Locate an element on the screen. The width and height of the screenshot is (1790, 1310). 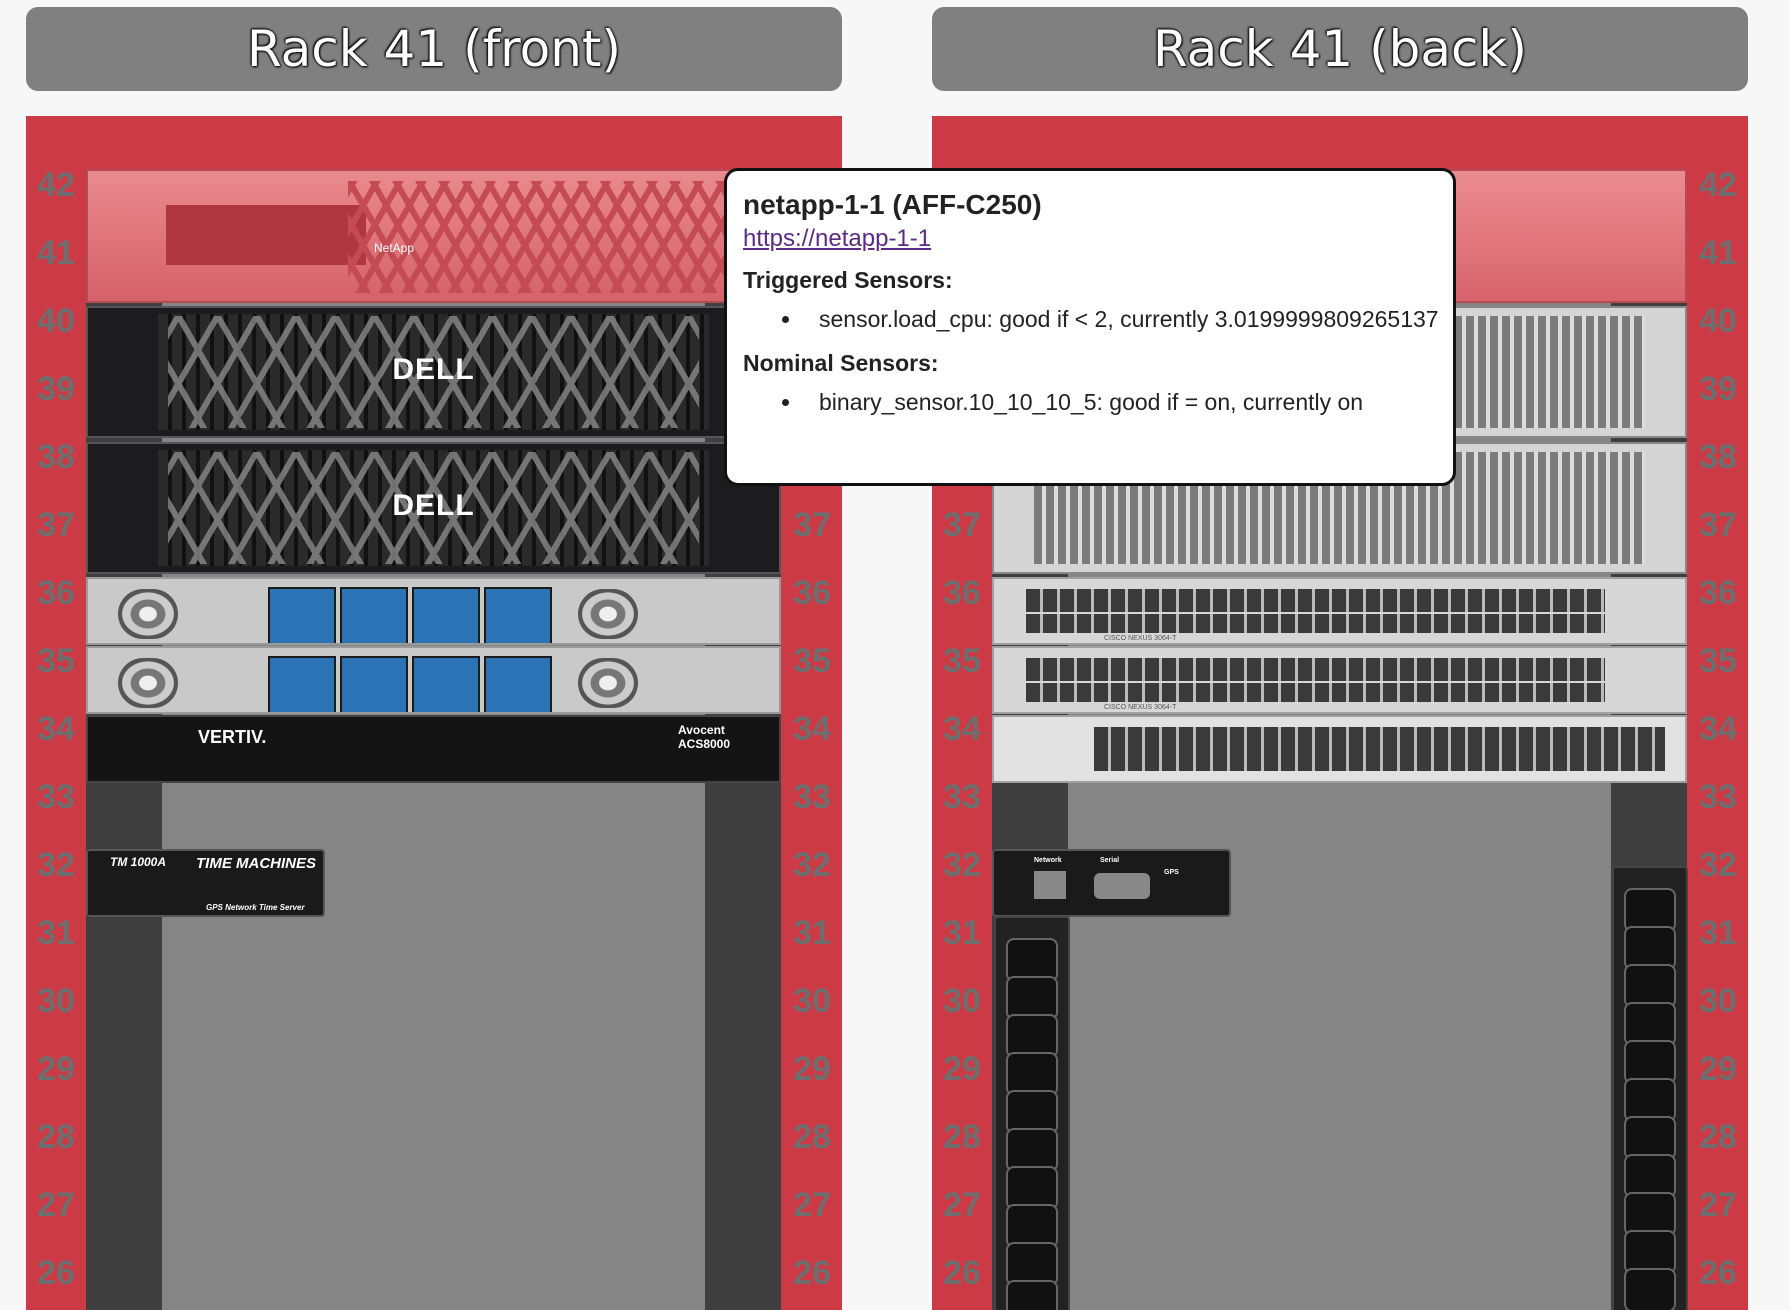
tooltip-link: https://netapp-1-1 is located at coordinates (1098, 239).